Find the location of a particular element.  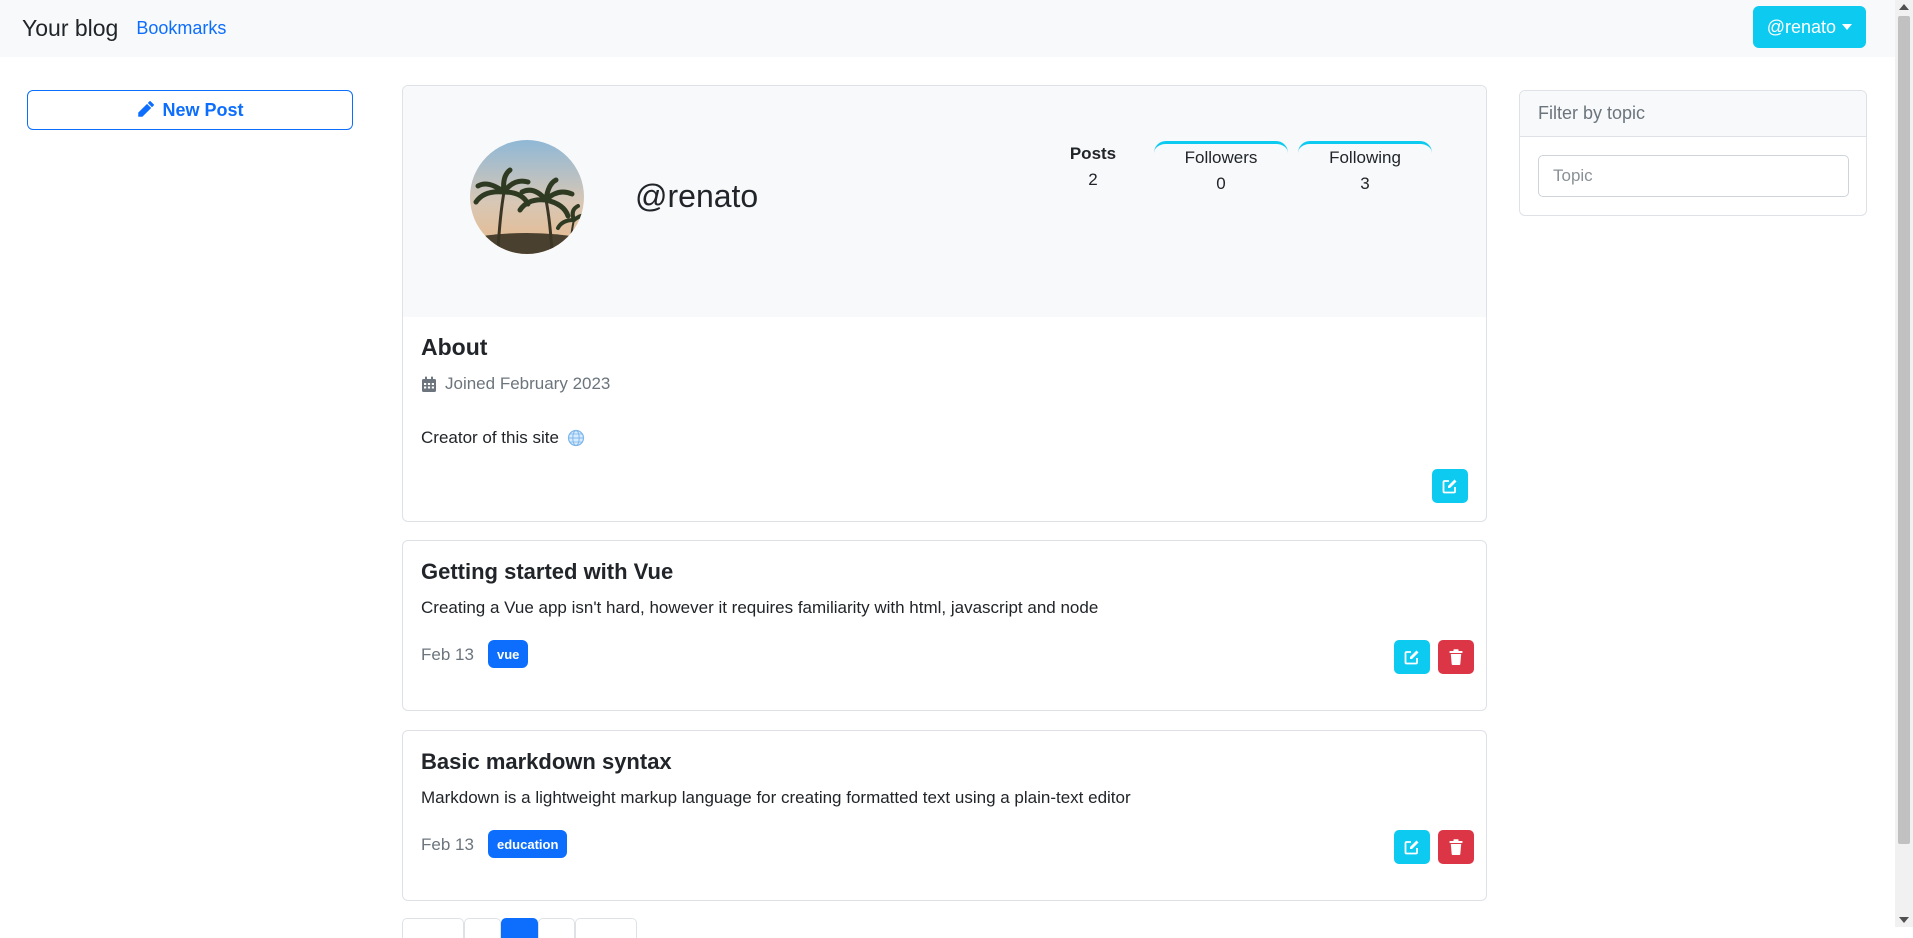

pencil-icon is located at coordinates (146, 109).